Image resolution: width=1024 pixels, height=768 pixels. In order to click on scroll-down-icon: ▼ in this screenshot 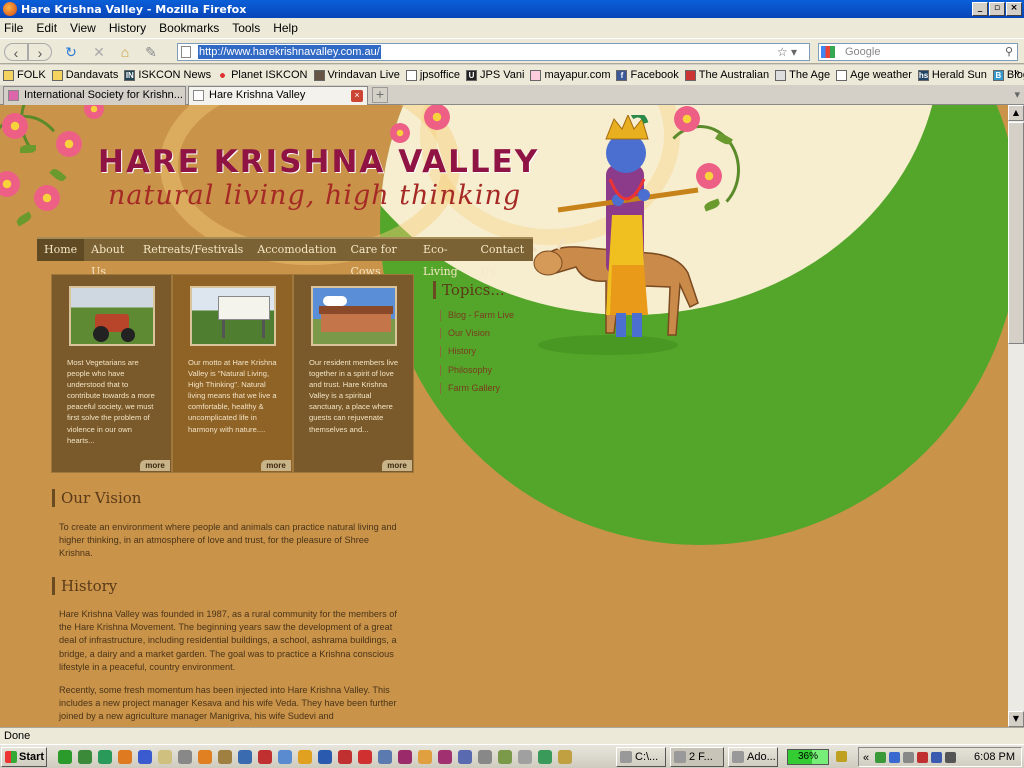, I will do `click(1016, 719)`.